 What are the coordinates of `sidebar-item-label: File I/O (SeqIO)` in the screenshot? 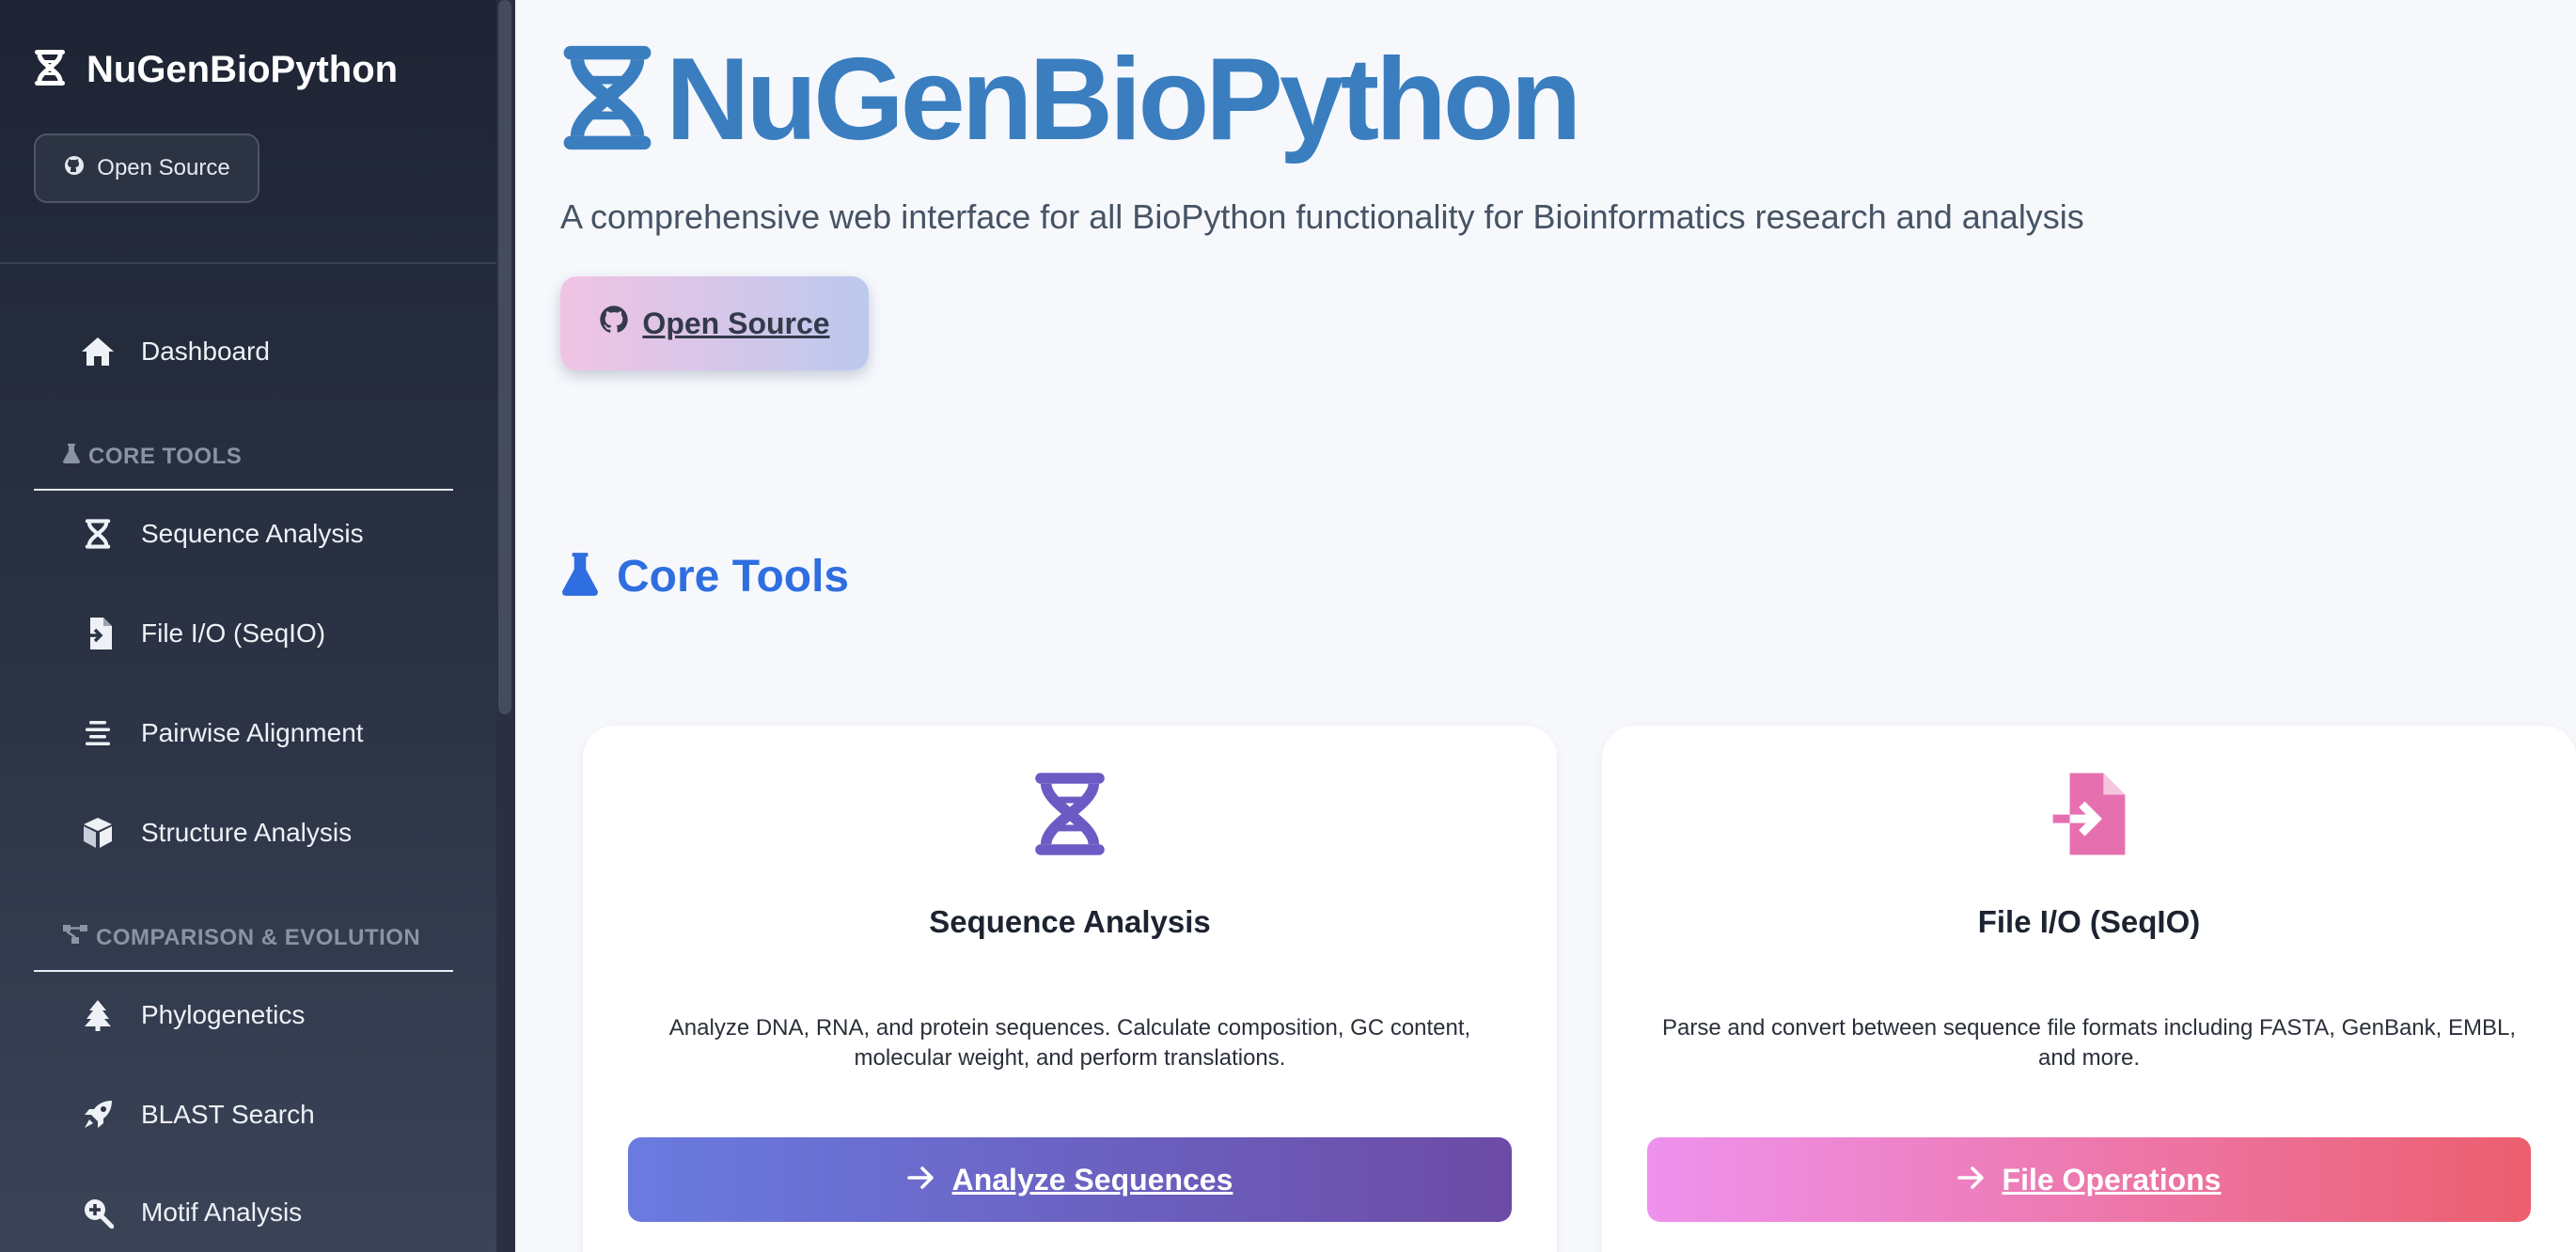 It's located at (234, 633).